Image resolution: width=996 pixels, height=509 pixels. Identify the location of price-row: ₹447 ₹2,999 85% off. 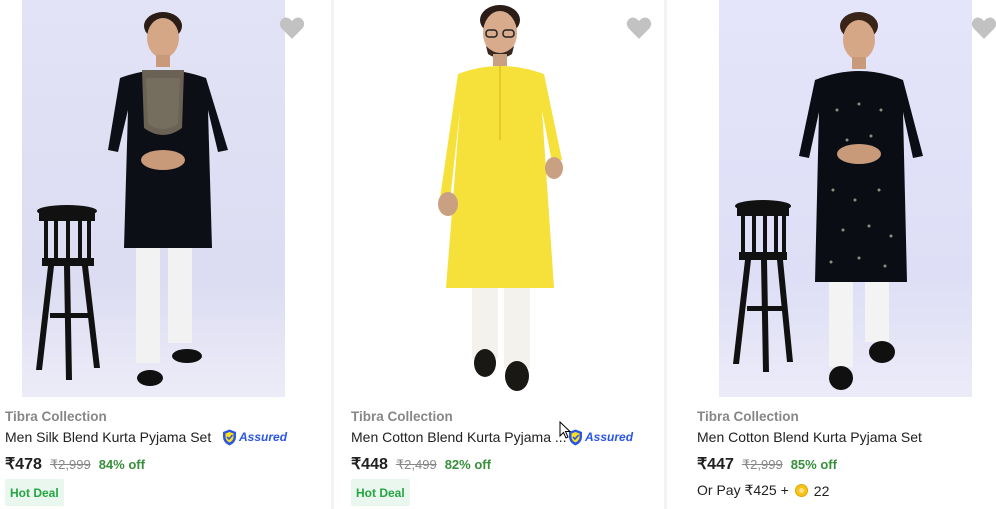
(767, 464).